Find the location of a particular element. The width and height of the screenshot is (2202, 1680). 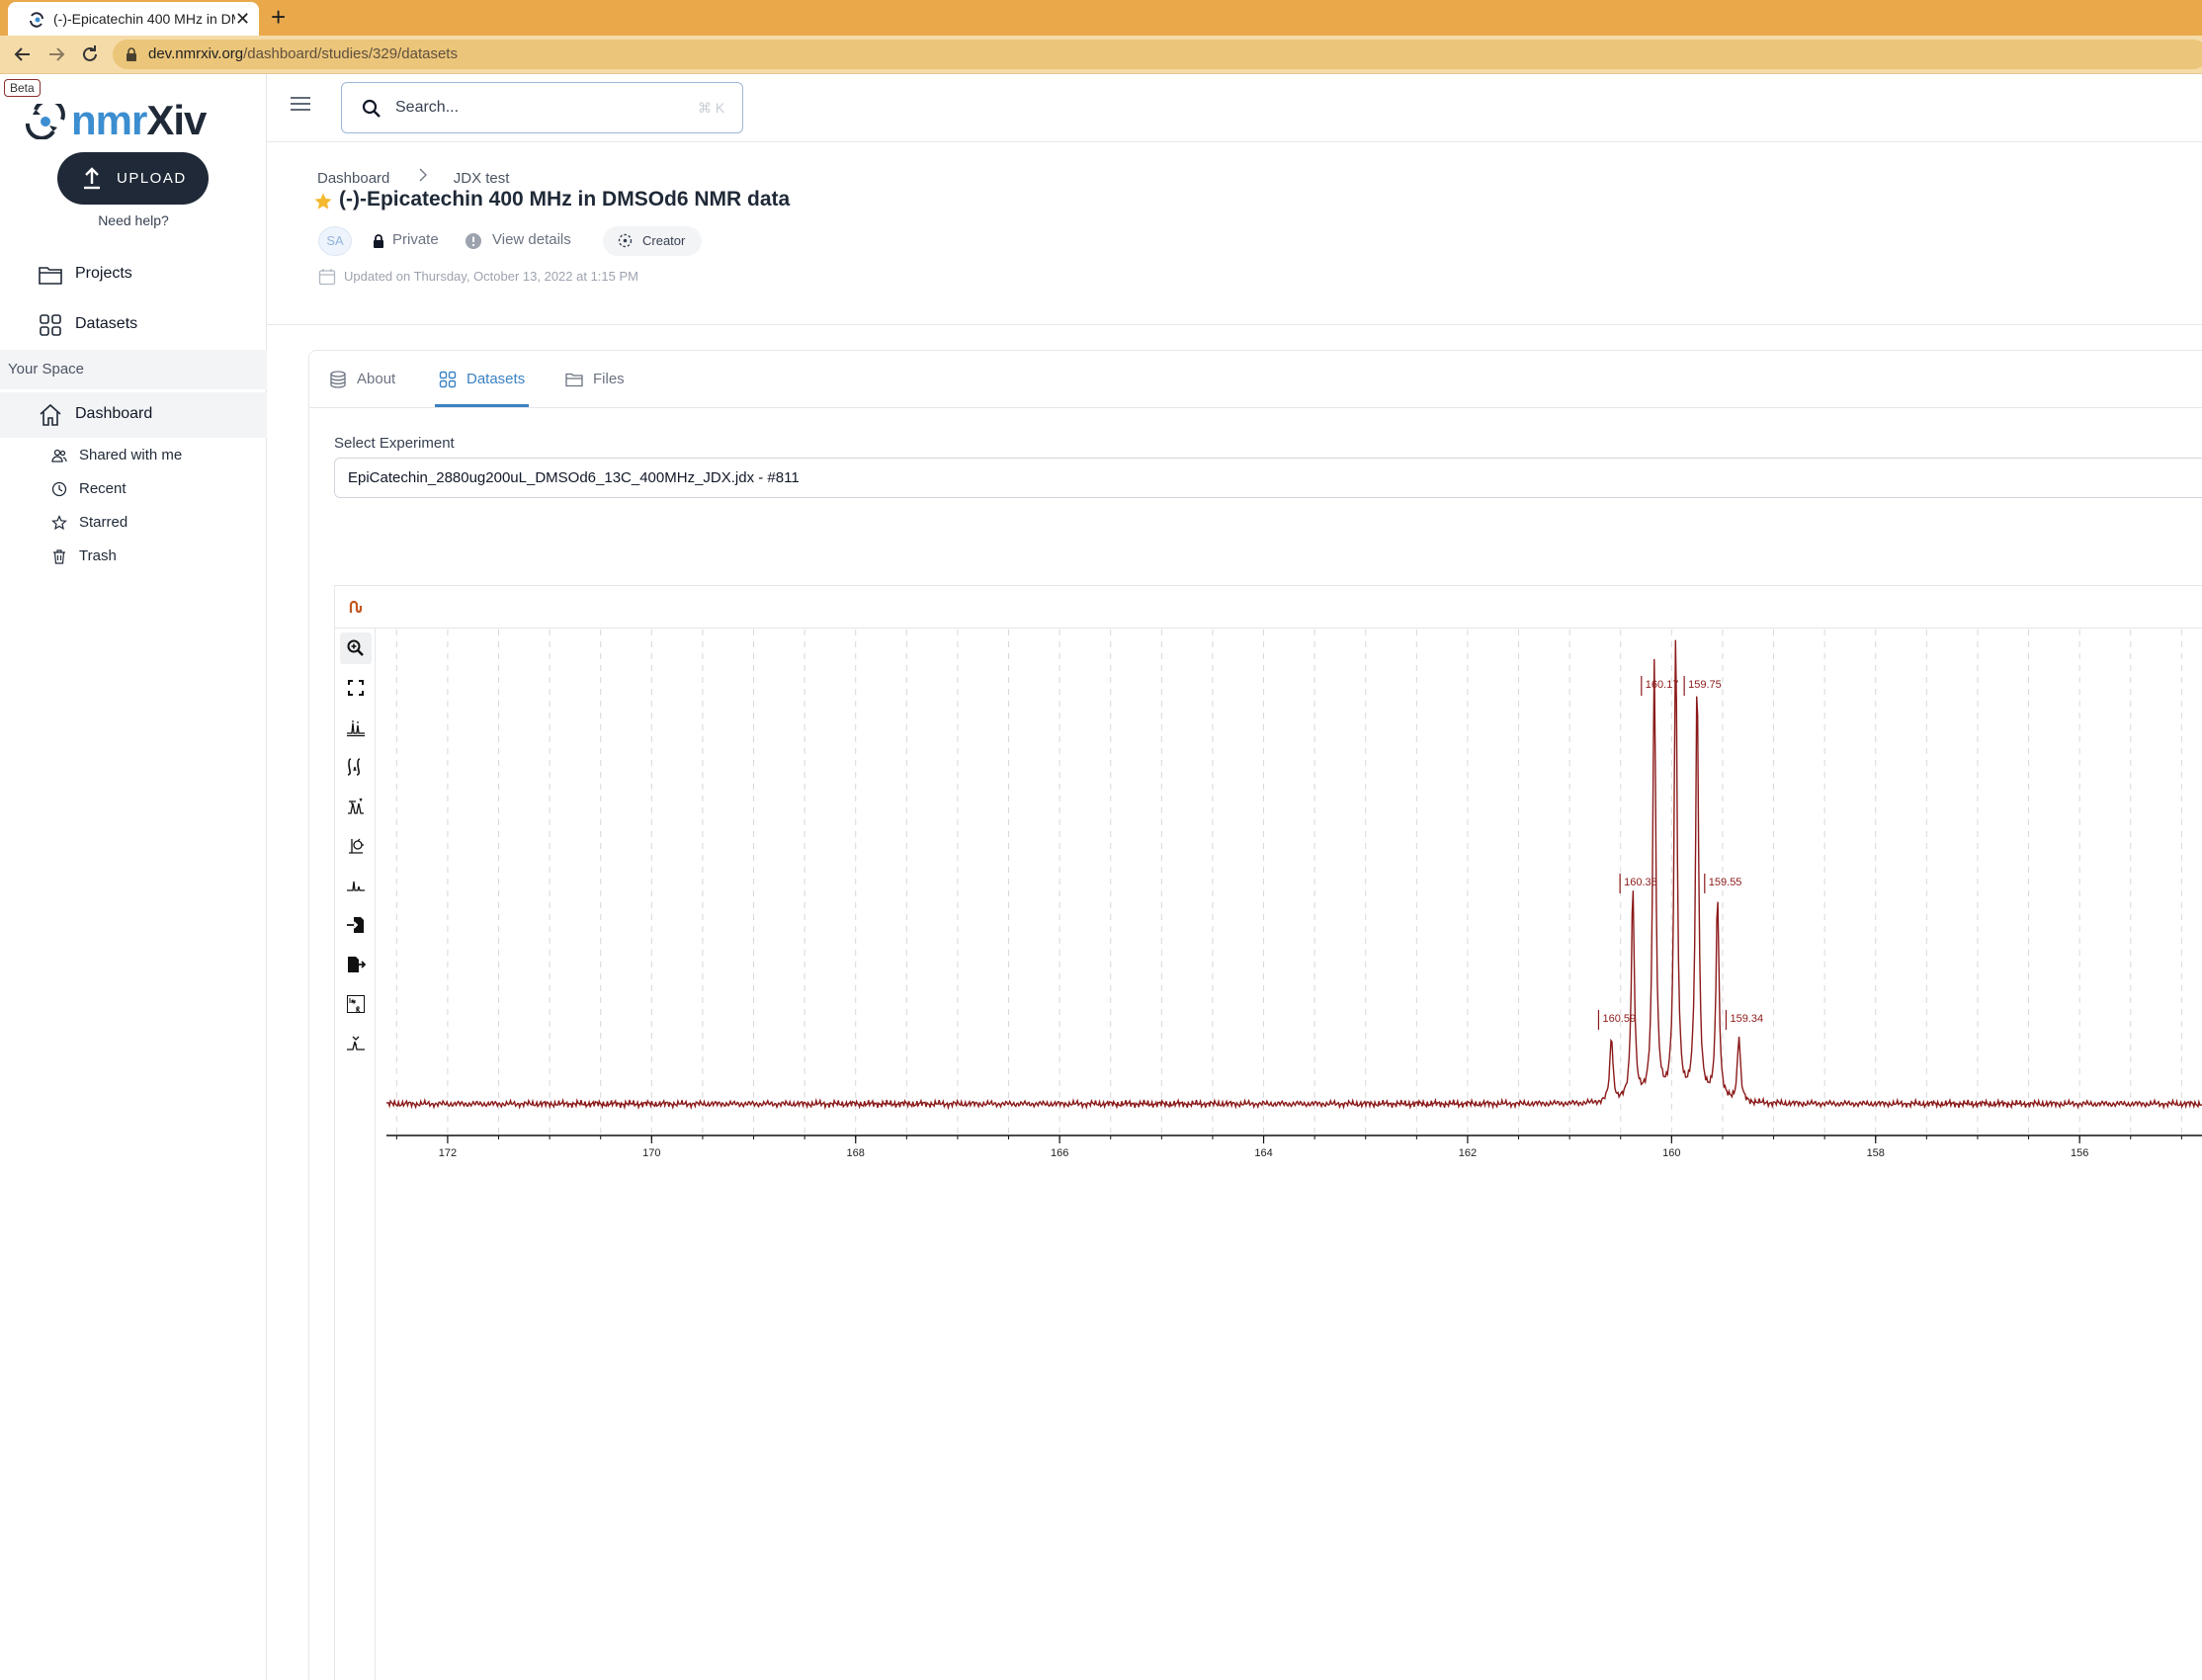

url-domain: dev.nmrxiv.org is located at coordinates (196, 53).